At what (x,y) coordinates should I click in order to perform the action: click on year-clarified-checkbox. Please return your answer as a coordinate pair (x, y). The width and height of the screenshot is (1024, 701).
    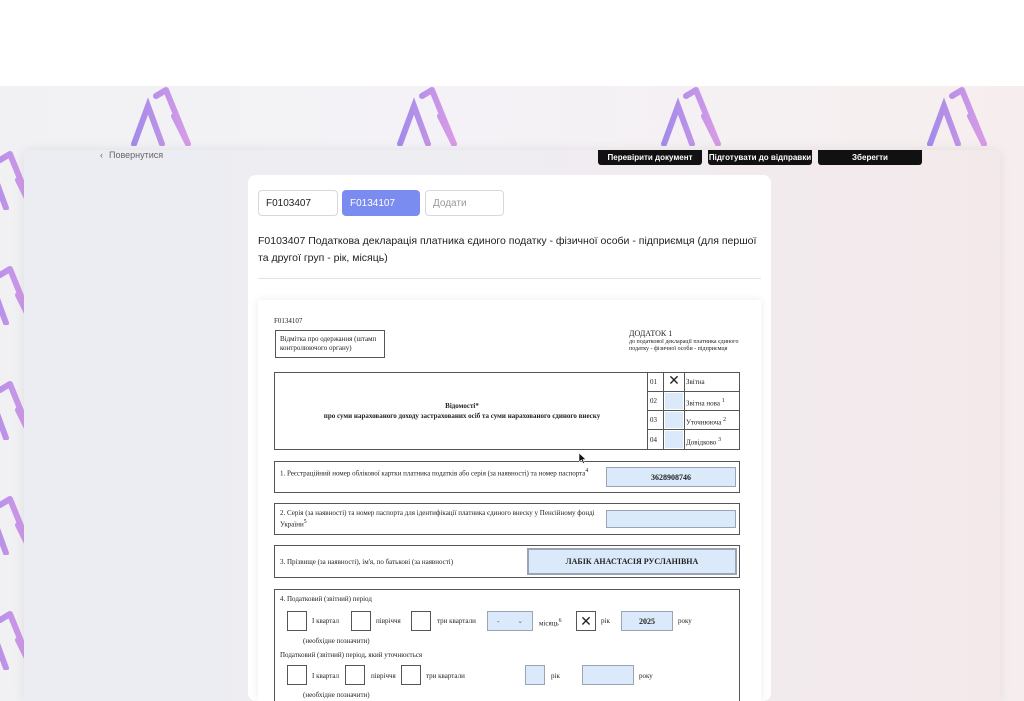
    Looking at the image, I should click on (535, 675).